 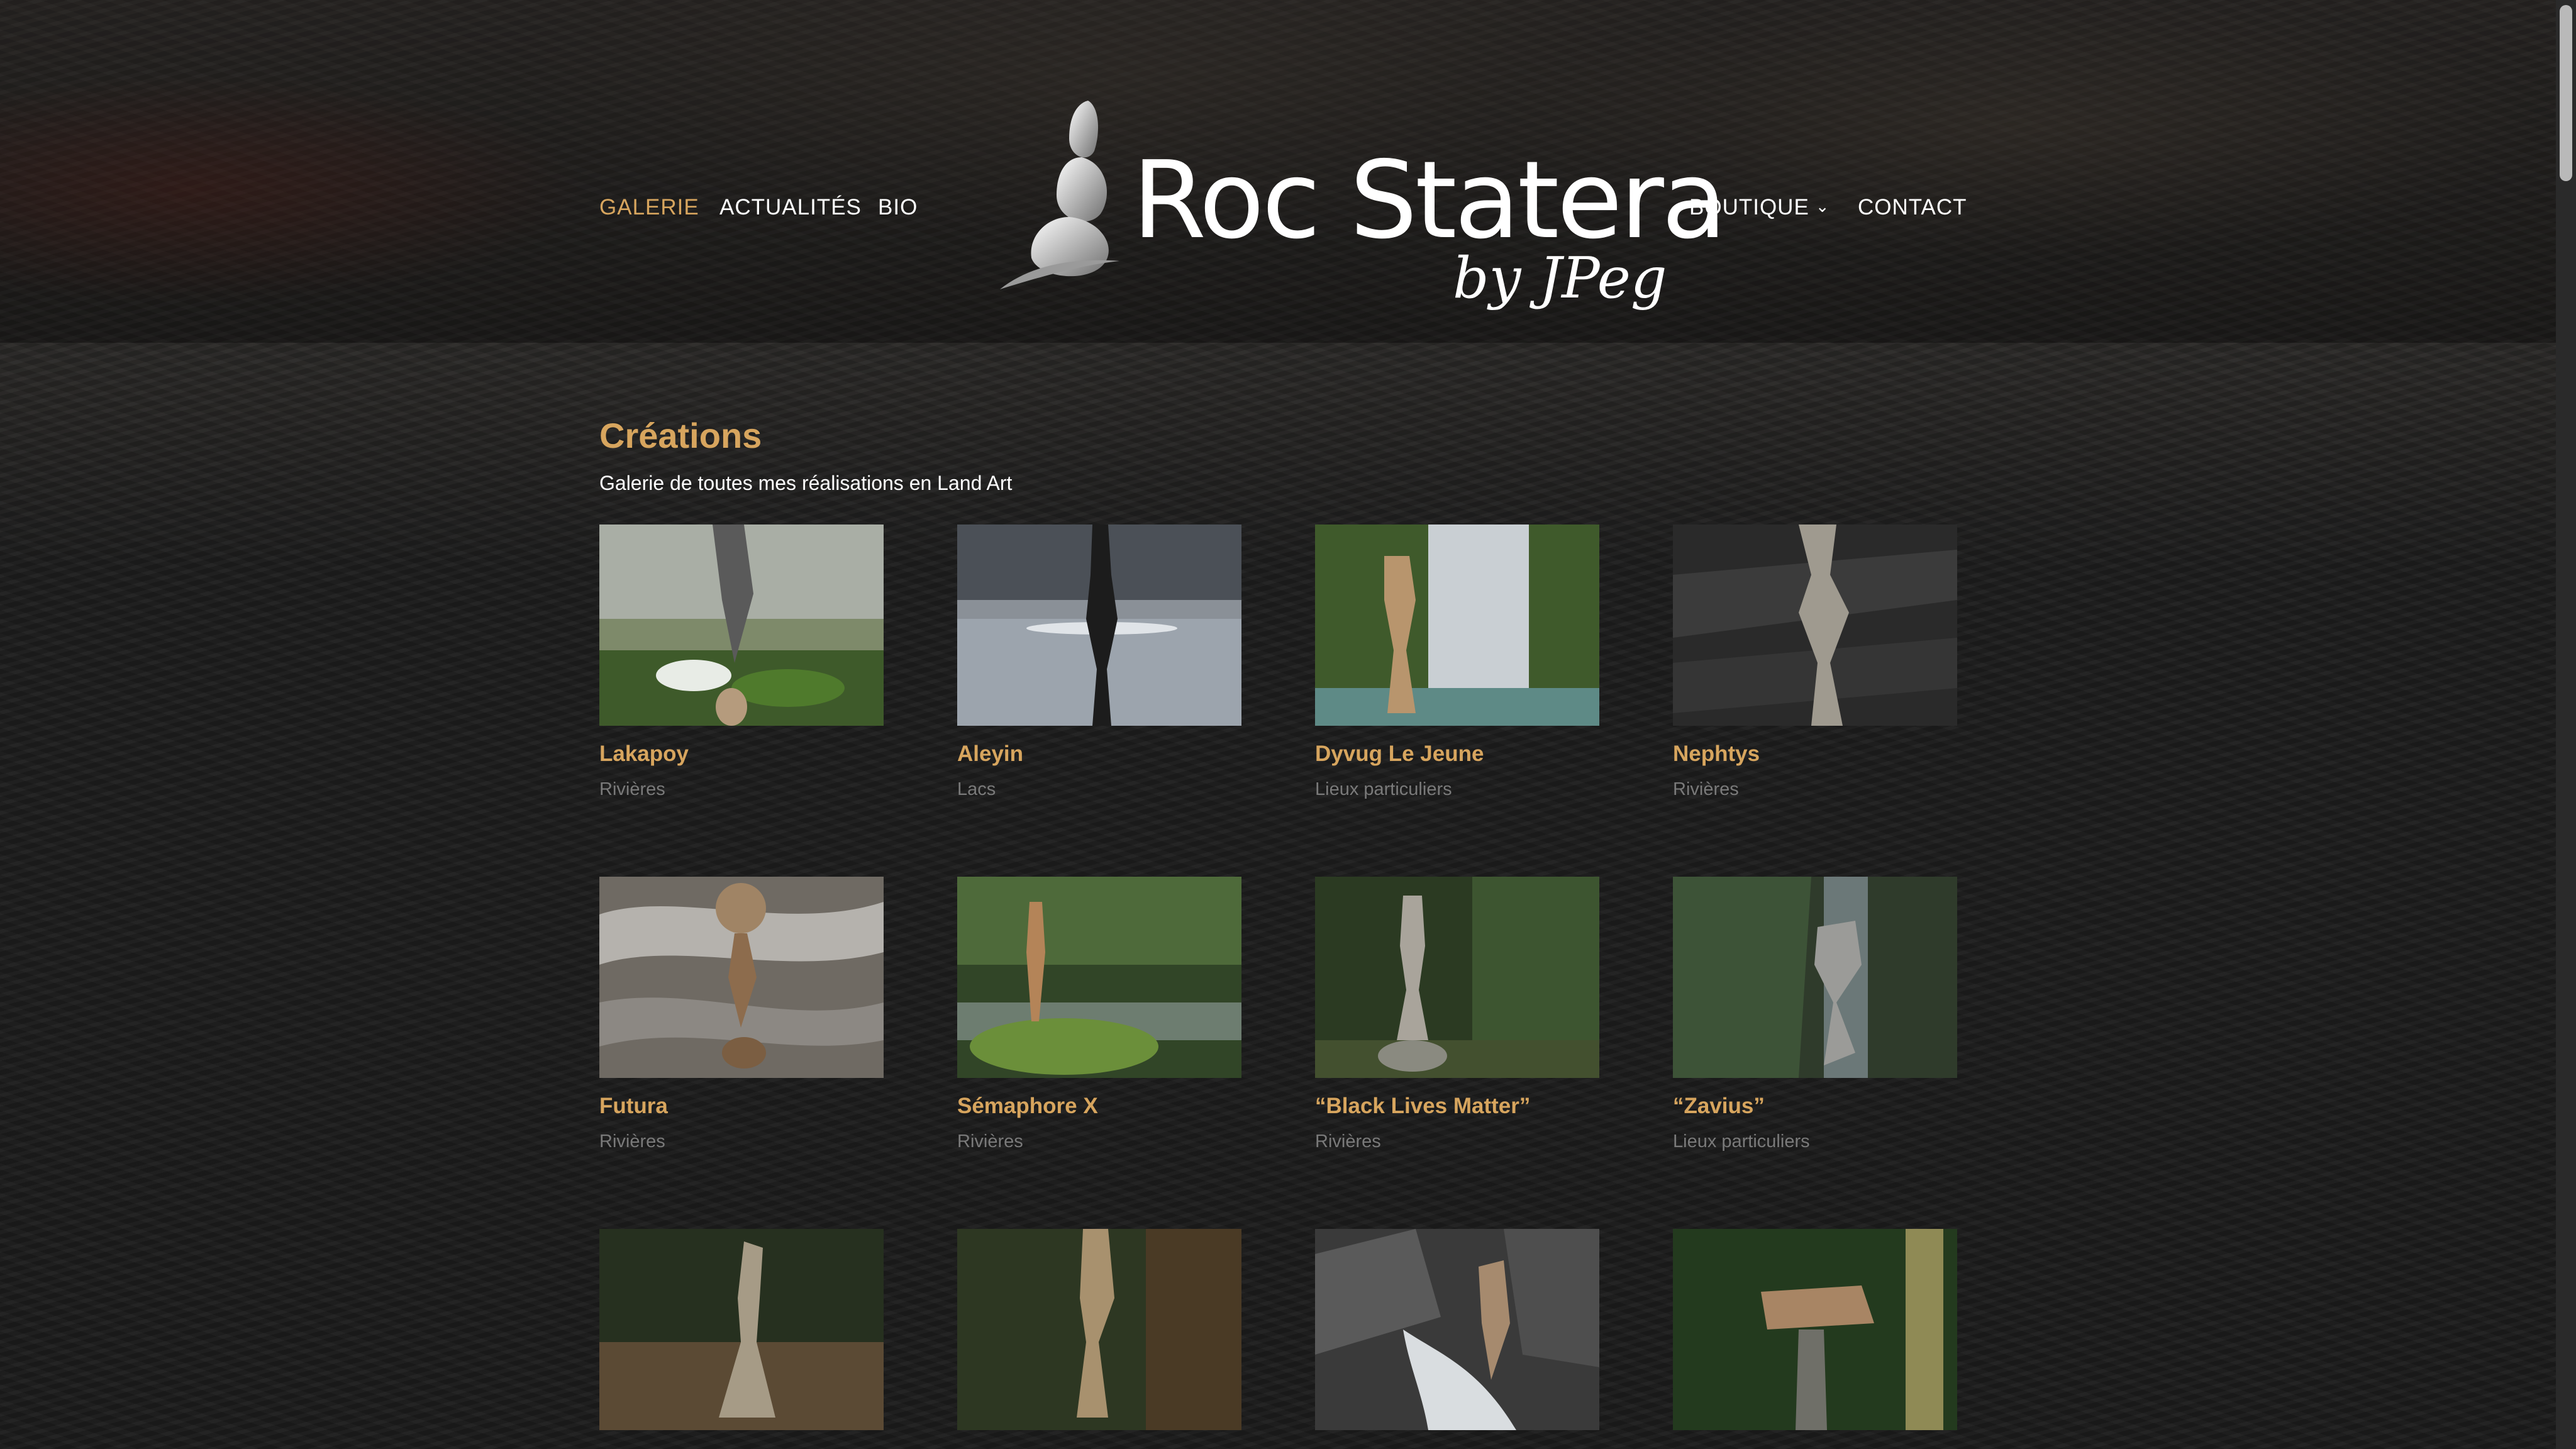 What do you see at coordinates (1059, 195) in the screenshot?
I see `stone-stack-logo-icon` at bounding box center [1059, 195].